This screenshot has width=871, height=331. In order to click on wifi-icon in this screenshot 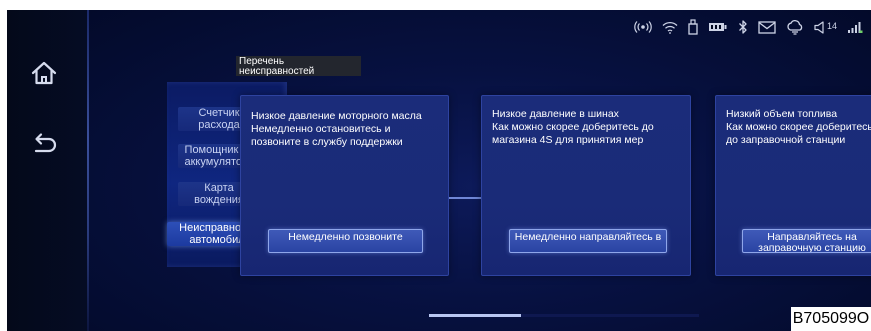, I will do `click(670, 27)`.